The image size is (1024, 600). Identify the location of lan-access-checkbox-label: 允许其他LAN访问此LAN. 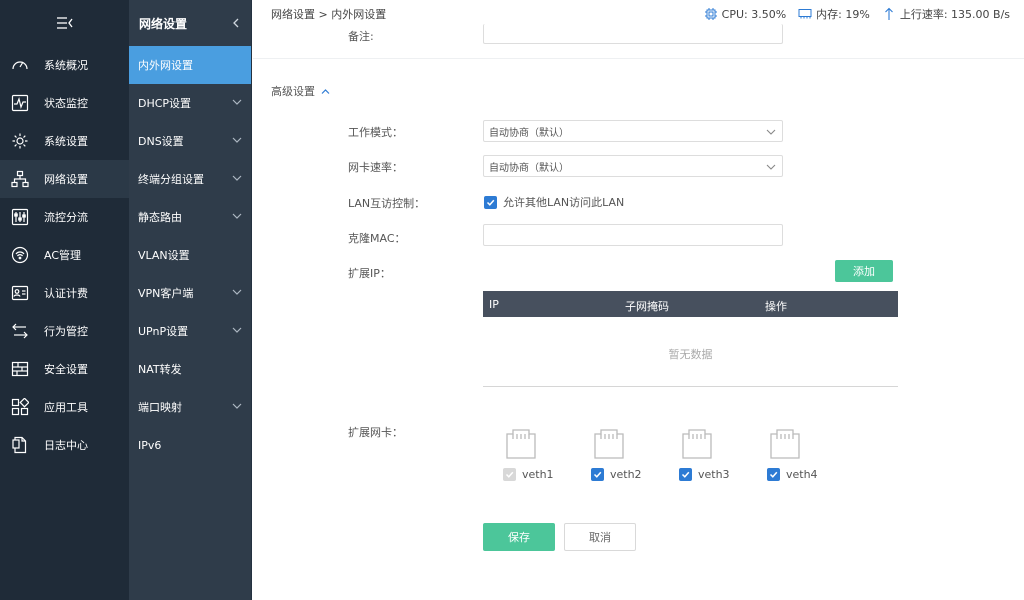
(564, 202).